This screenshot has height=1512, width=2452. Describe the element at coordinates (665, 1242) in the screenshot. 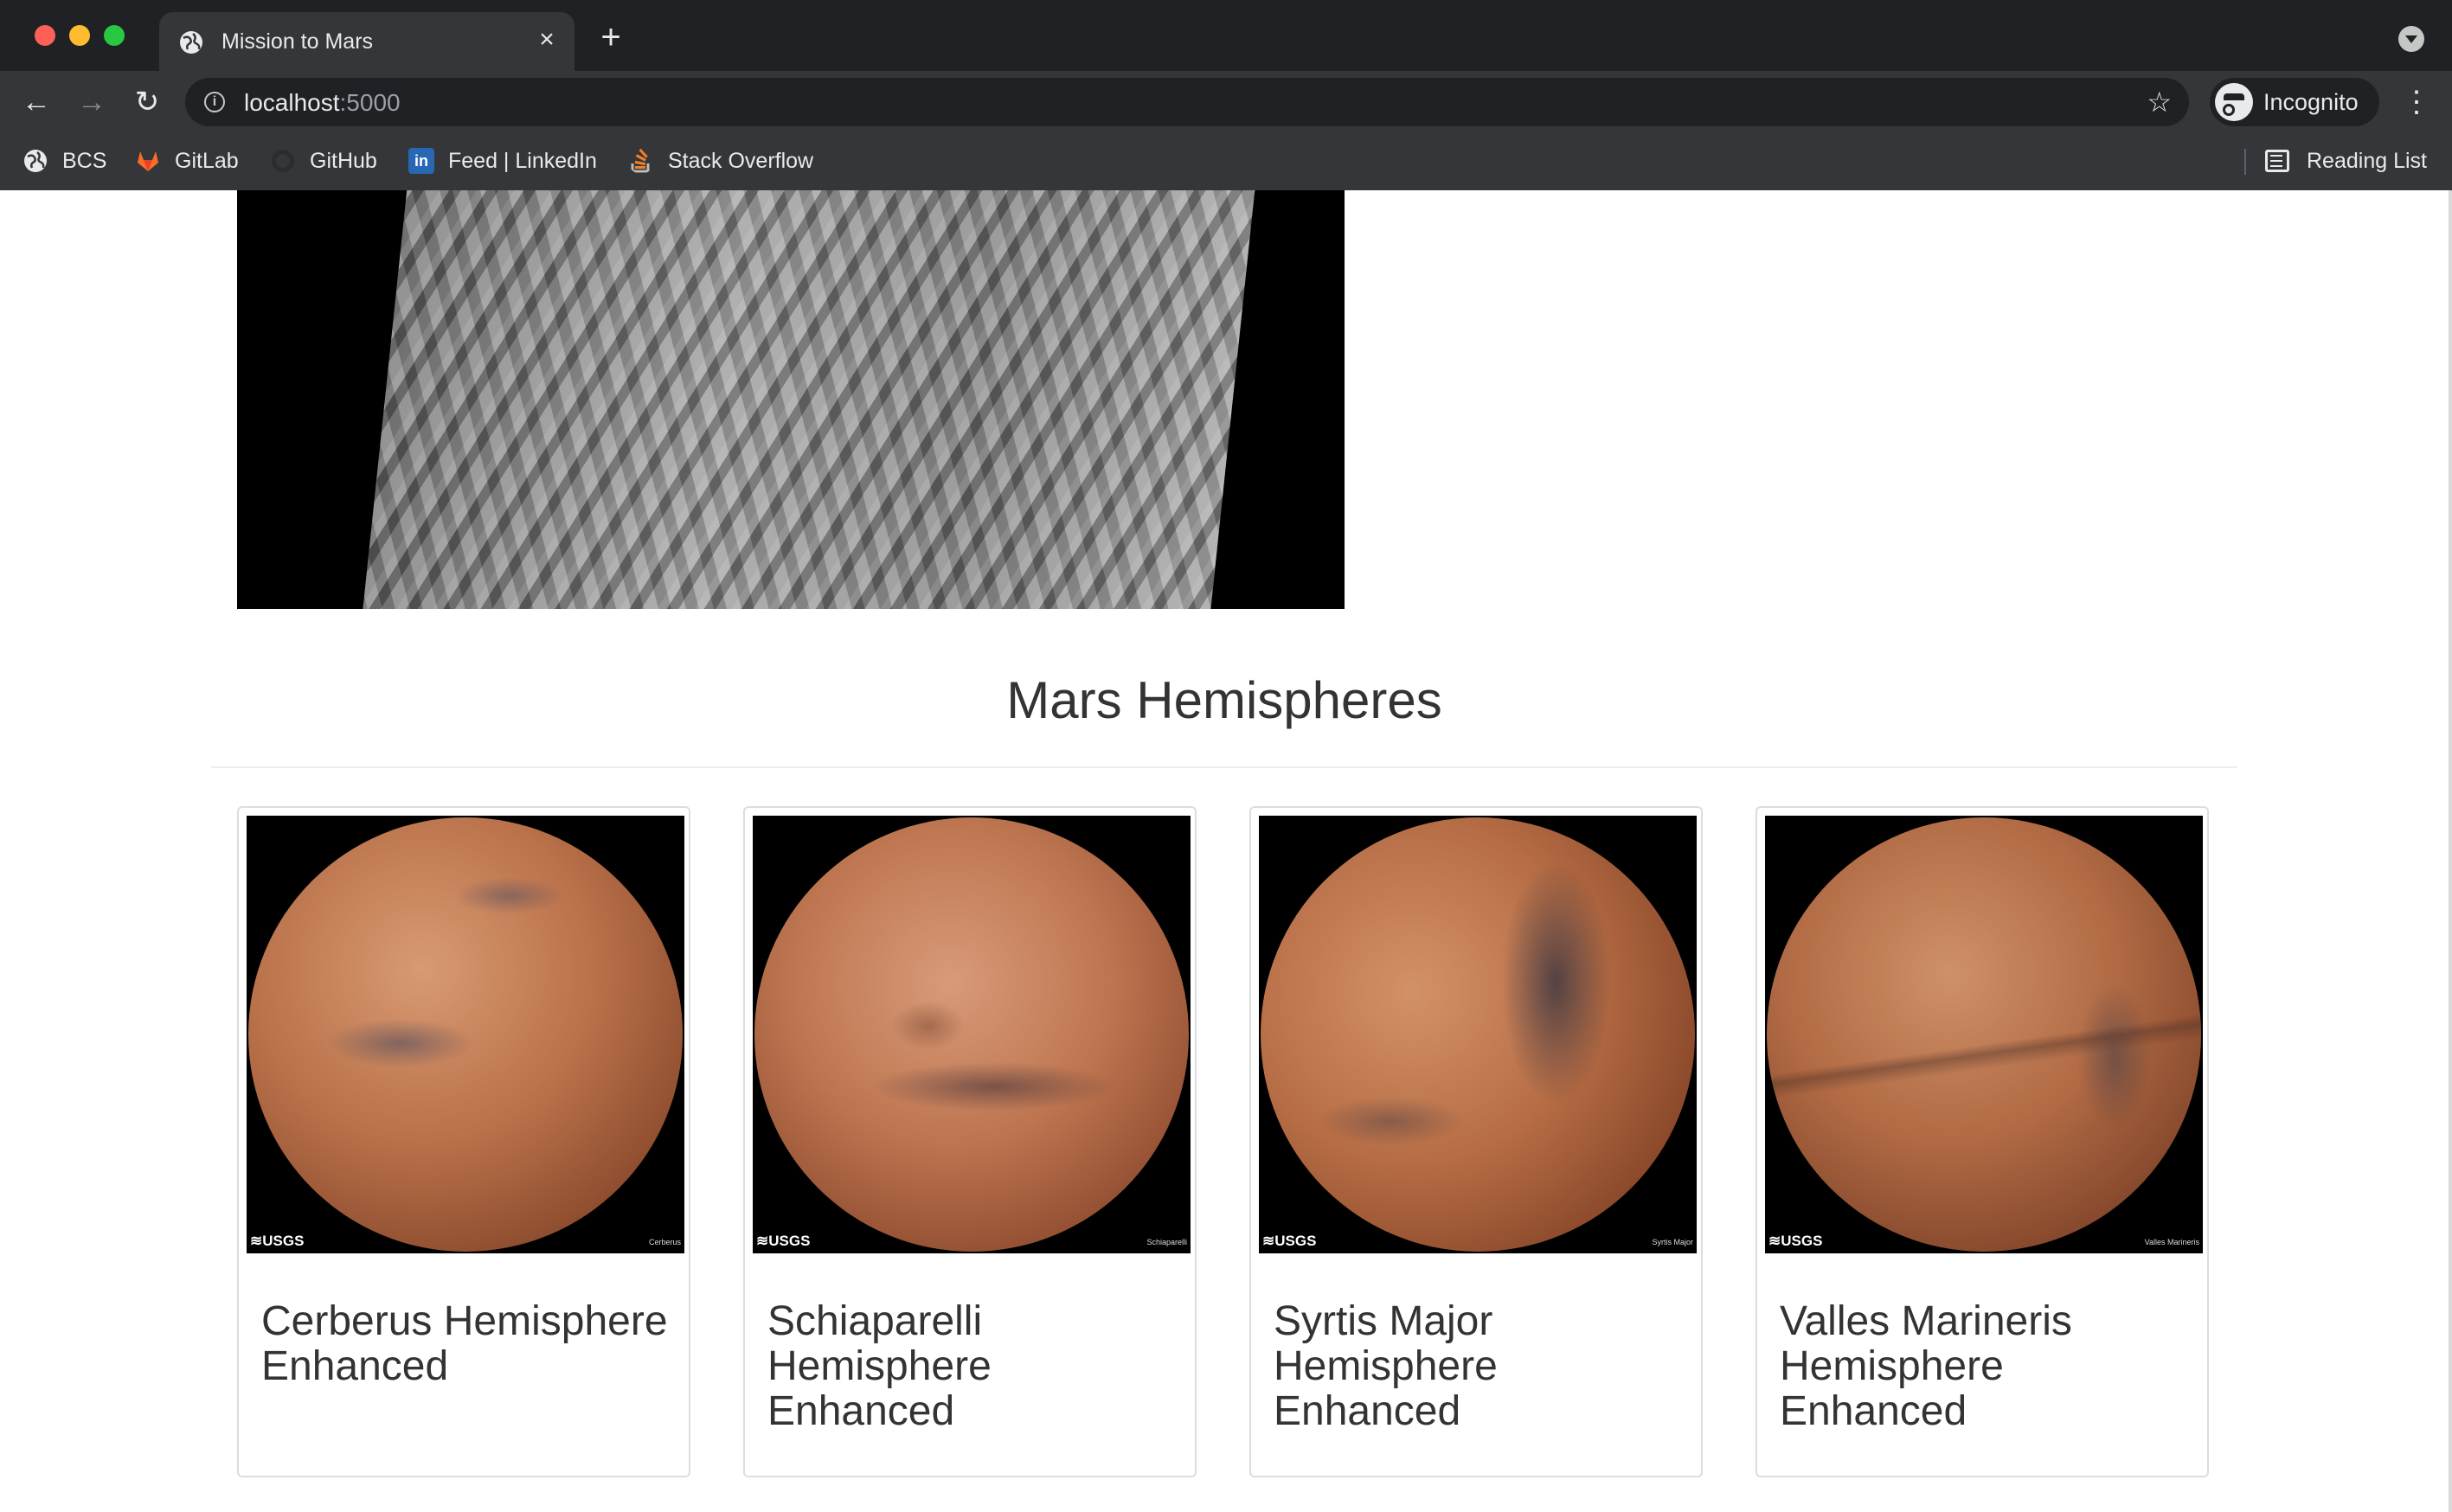

I see `image-caption: Cerberus` at that location.